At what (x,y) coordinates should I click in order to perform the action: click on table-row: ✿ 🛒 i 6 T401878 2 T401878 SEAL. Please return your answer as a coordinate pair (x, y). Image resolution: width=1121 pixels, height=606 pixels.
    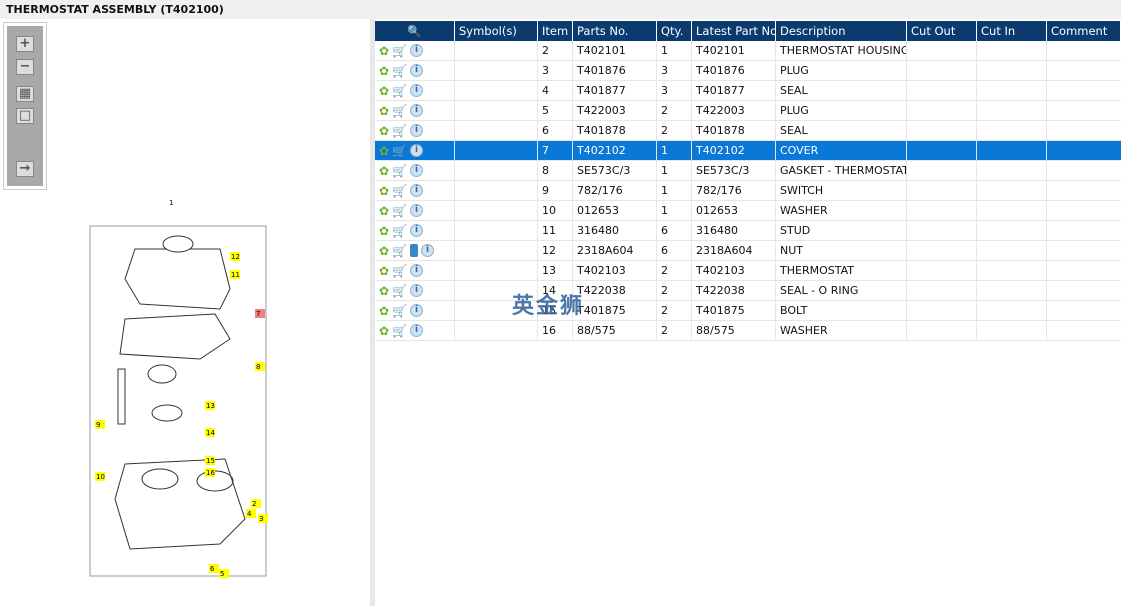
    Looking at the image, I should click on (748, 131).